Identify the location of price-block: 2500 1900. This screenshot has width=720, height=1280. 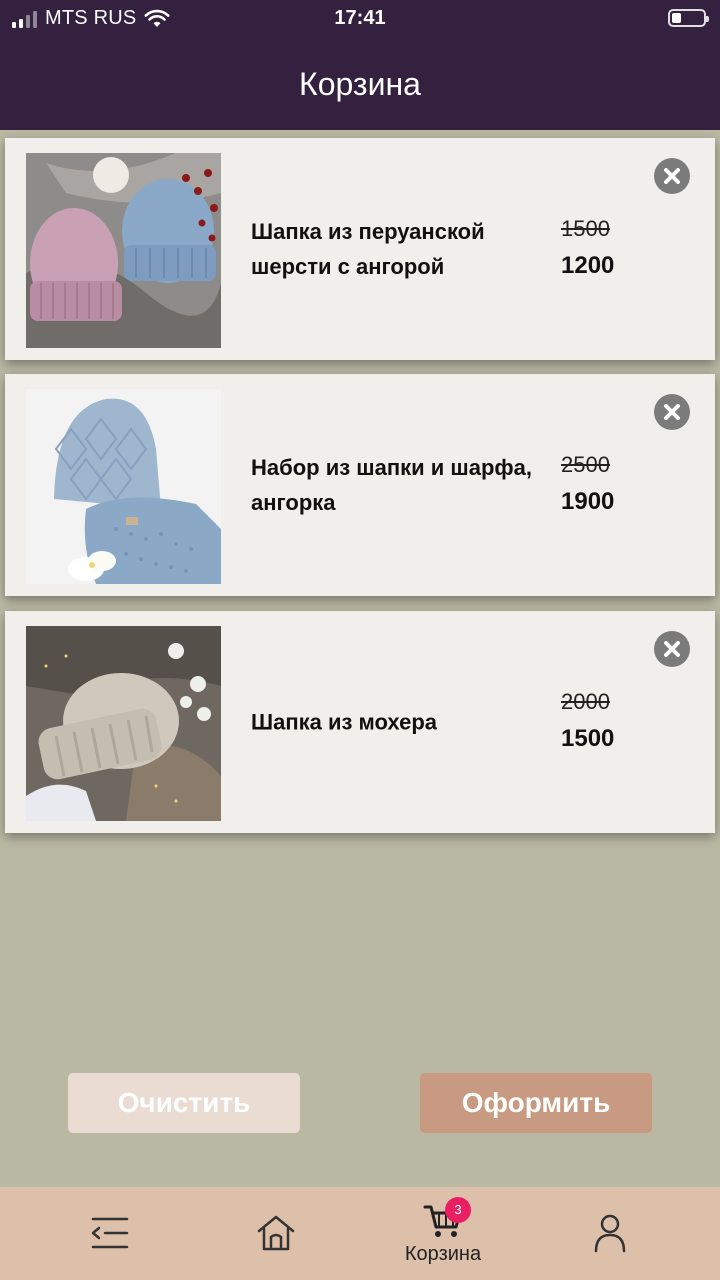
(616, 485).